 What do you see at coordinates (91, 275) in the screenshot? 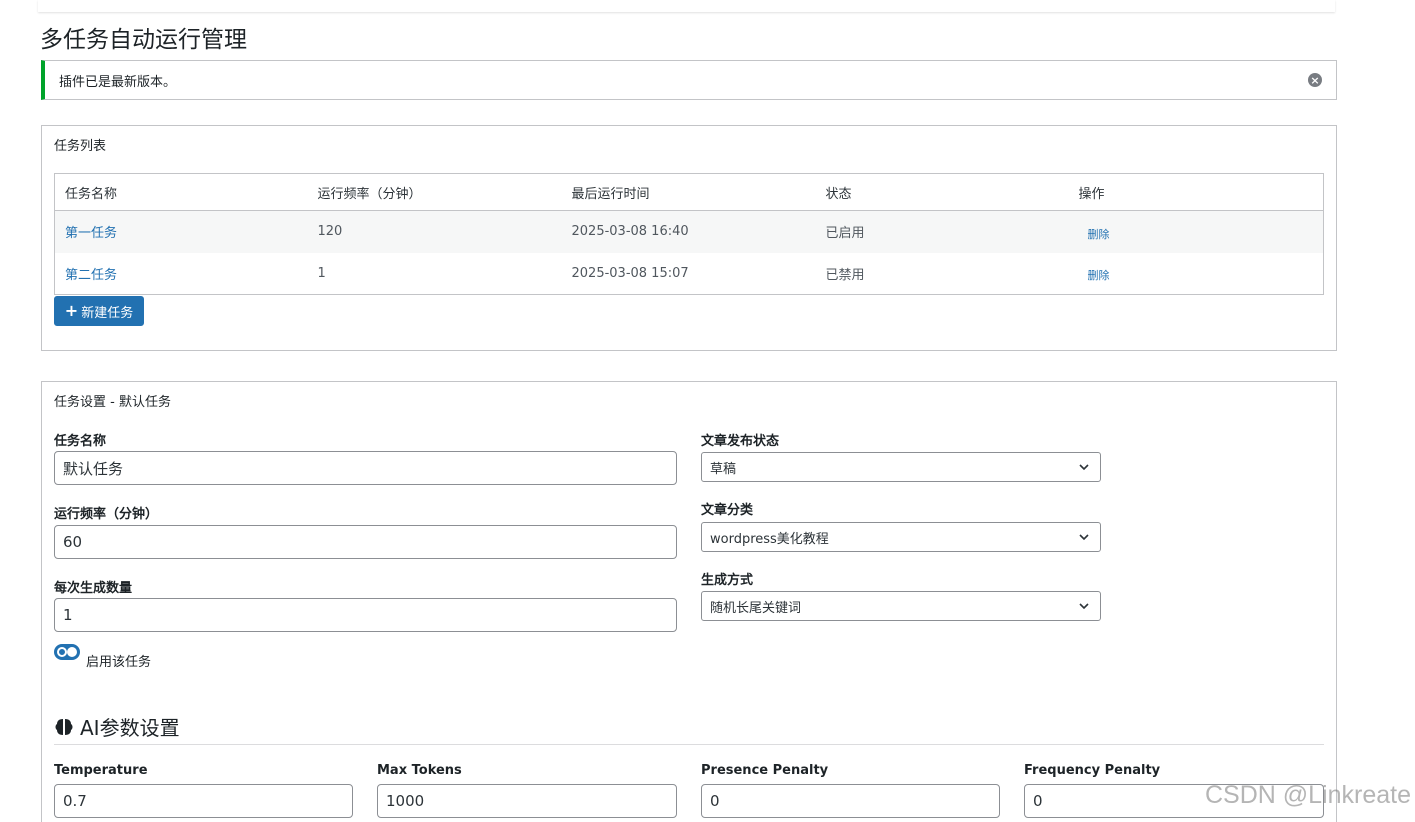
I see `task-name-link: 第二任务` at bounding box center [91, 275].